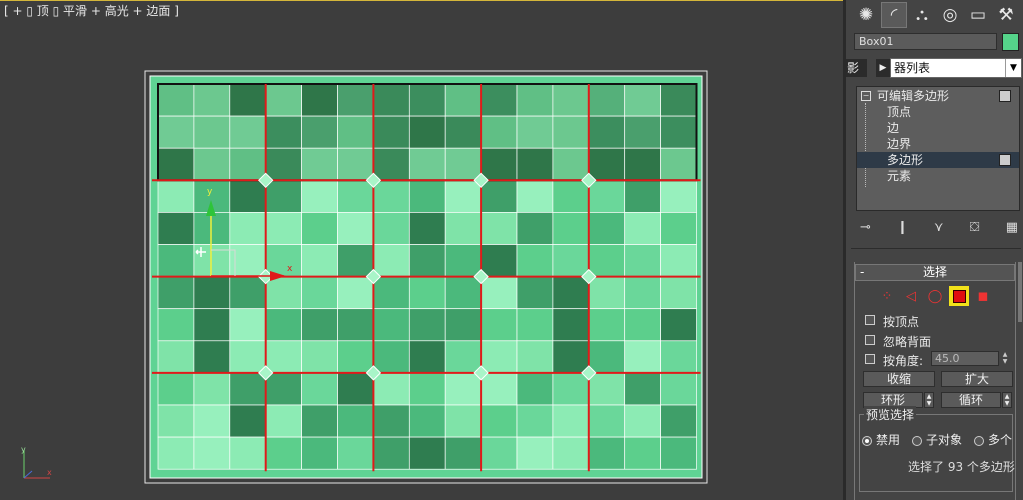 The width and height of the screenshot is (1023, 500). Describe the element at coordinates (1012, 227) in the screenshot. I see `configure-modifier-sets-icon: ▦` at that location.